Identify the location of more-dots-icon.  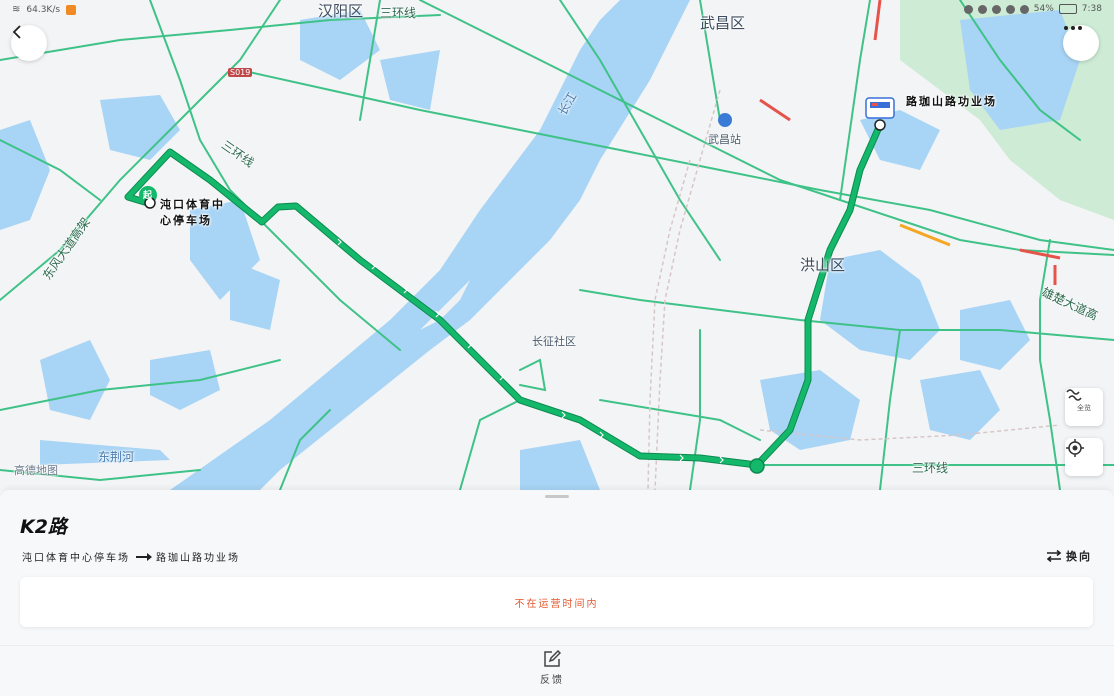
(1073, 28).